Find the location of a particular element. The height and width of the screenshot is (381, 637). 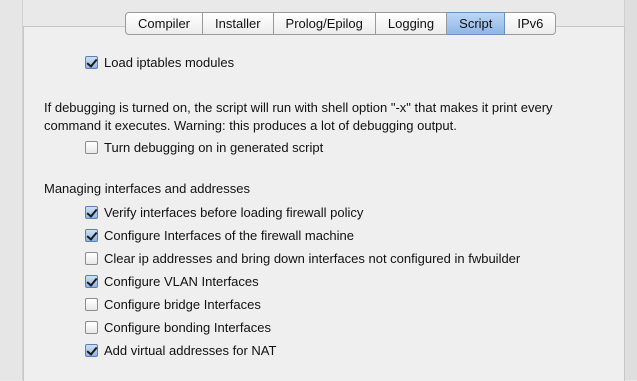

configure-vlan-checkbox is located at coordinates (91, 281).